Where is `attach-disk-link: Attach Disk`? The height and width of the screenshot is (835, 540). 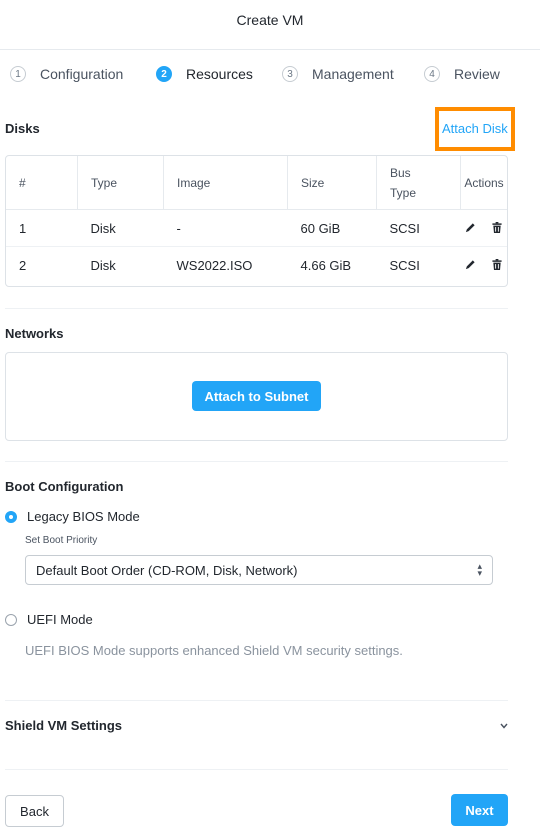 attach-disk-link: Attach Disk is located at coordinates (476, 129).